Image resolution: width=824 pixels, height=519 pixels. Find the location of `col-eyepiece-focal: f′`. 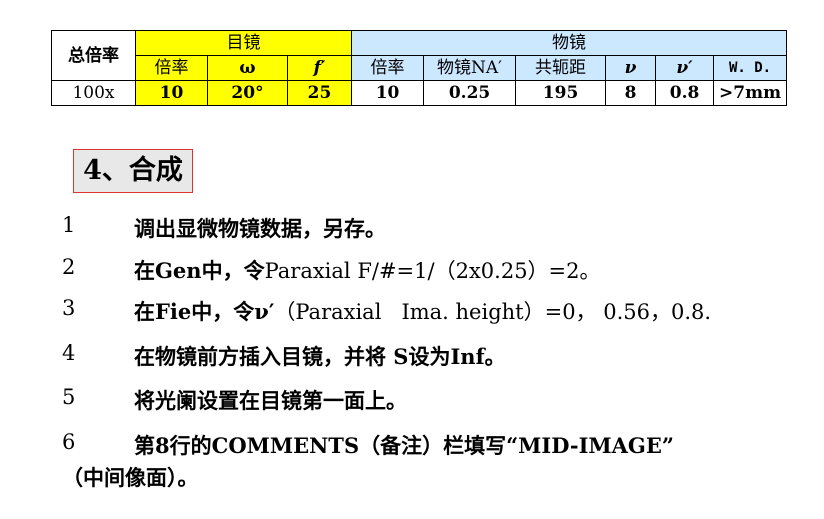

col-eyepiece-focal: f′ is located at coordinates (319, 68).